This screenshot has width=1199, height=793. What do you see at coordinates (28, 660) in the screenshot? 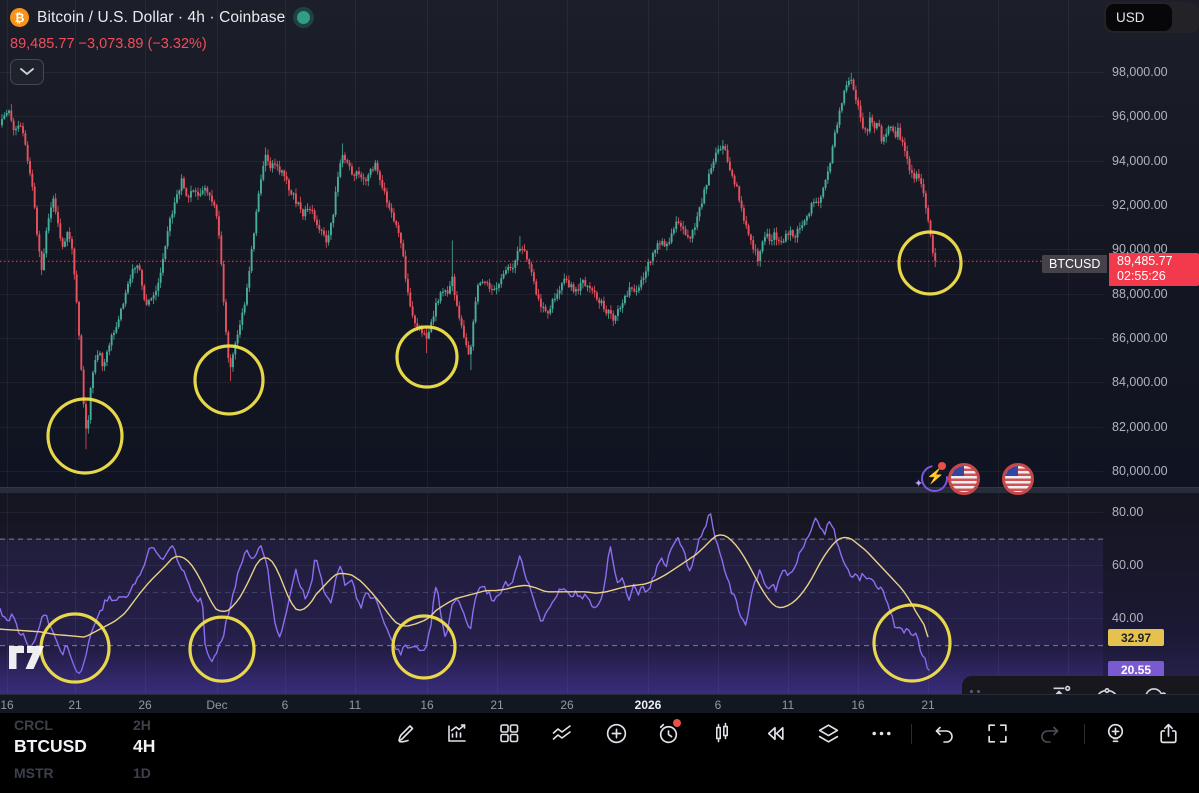
I see `tradingview-logo` at bounding box center [28, 660].